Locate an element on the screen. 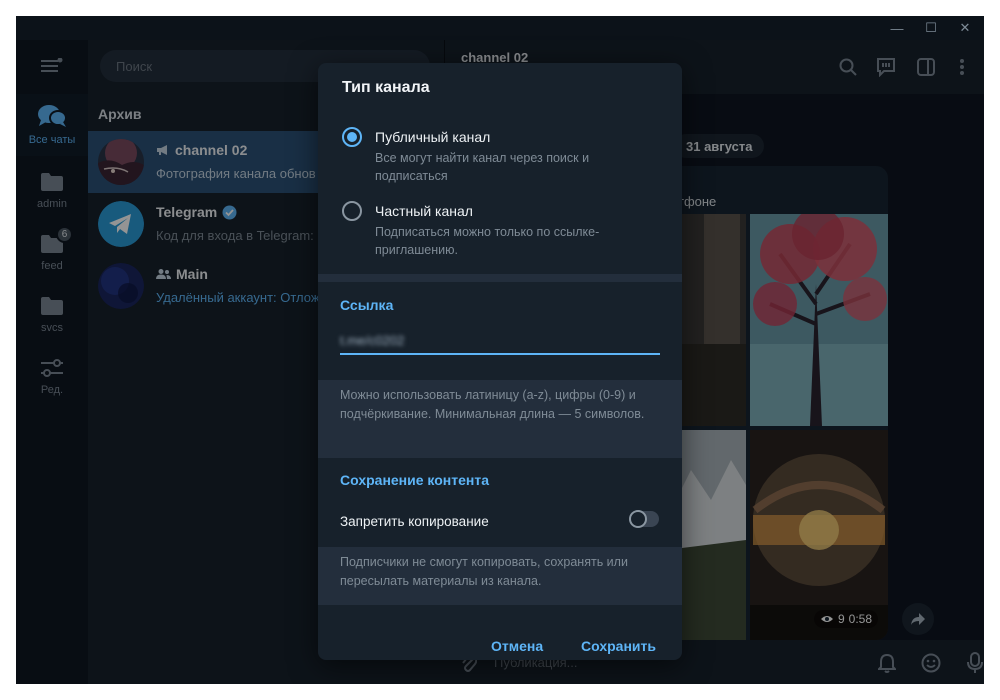 The width and height of the screenshot is (1000, 700). link-input is located at coordinates (500, 340).